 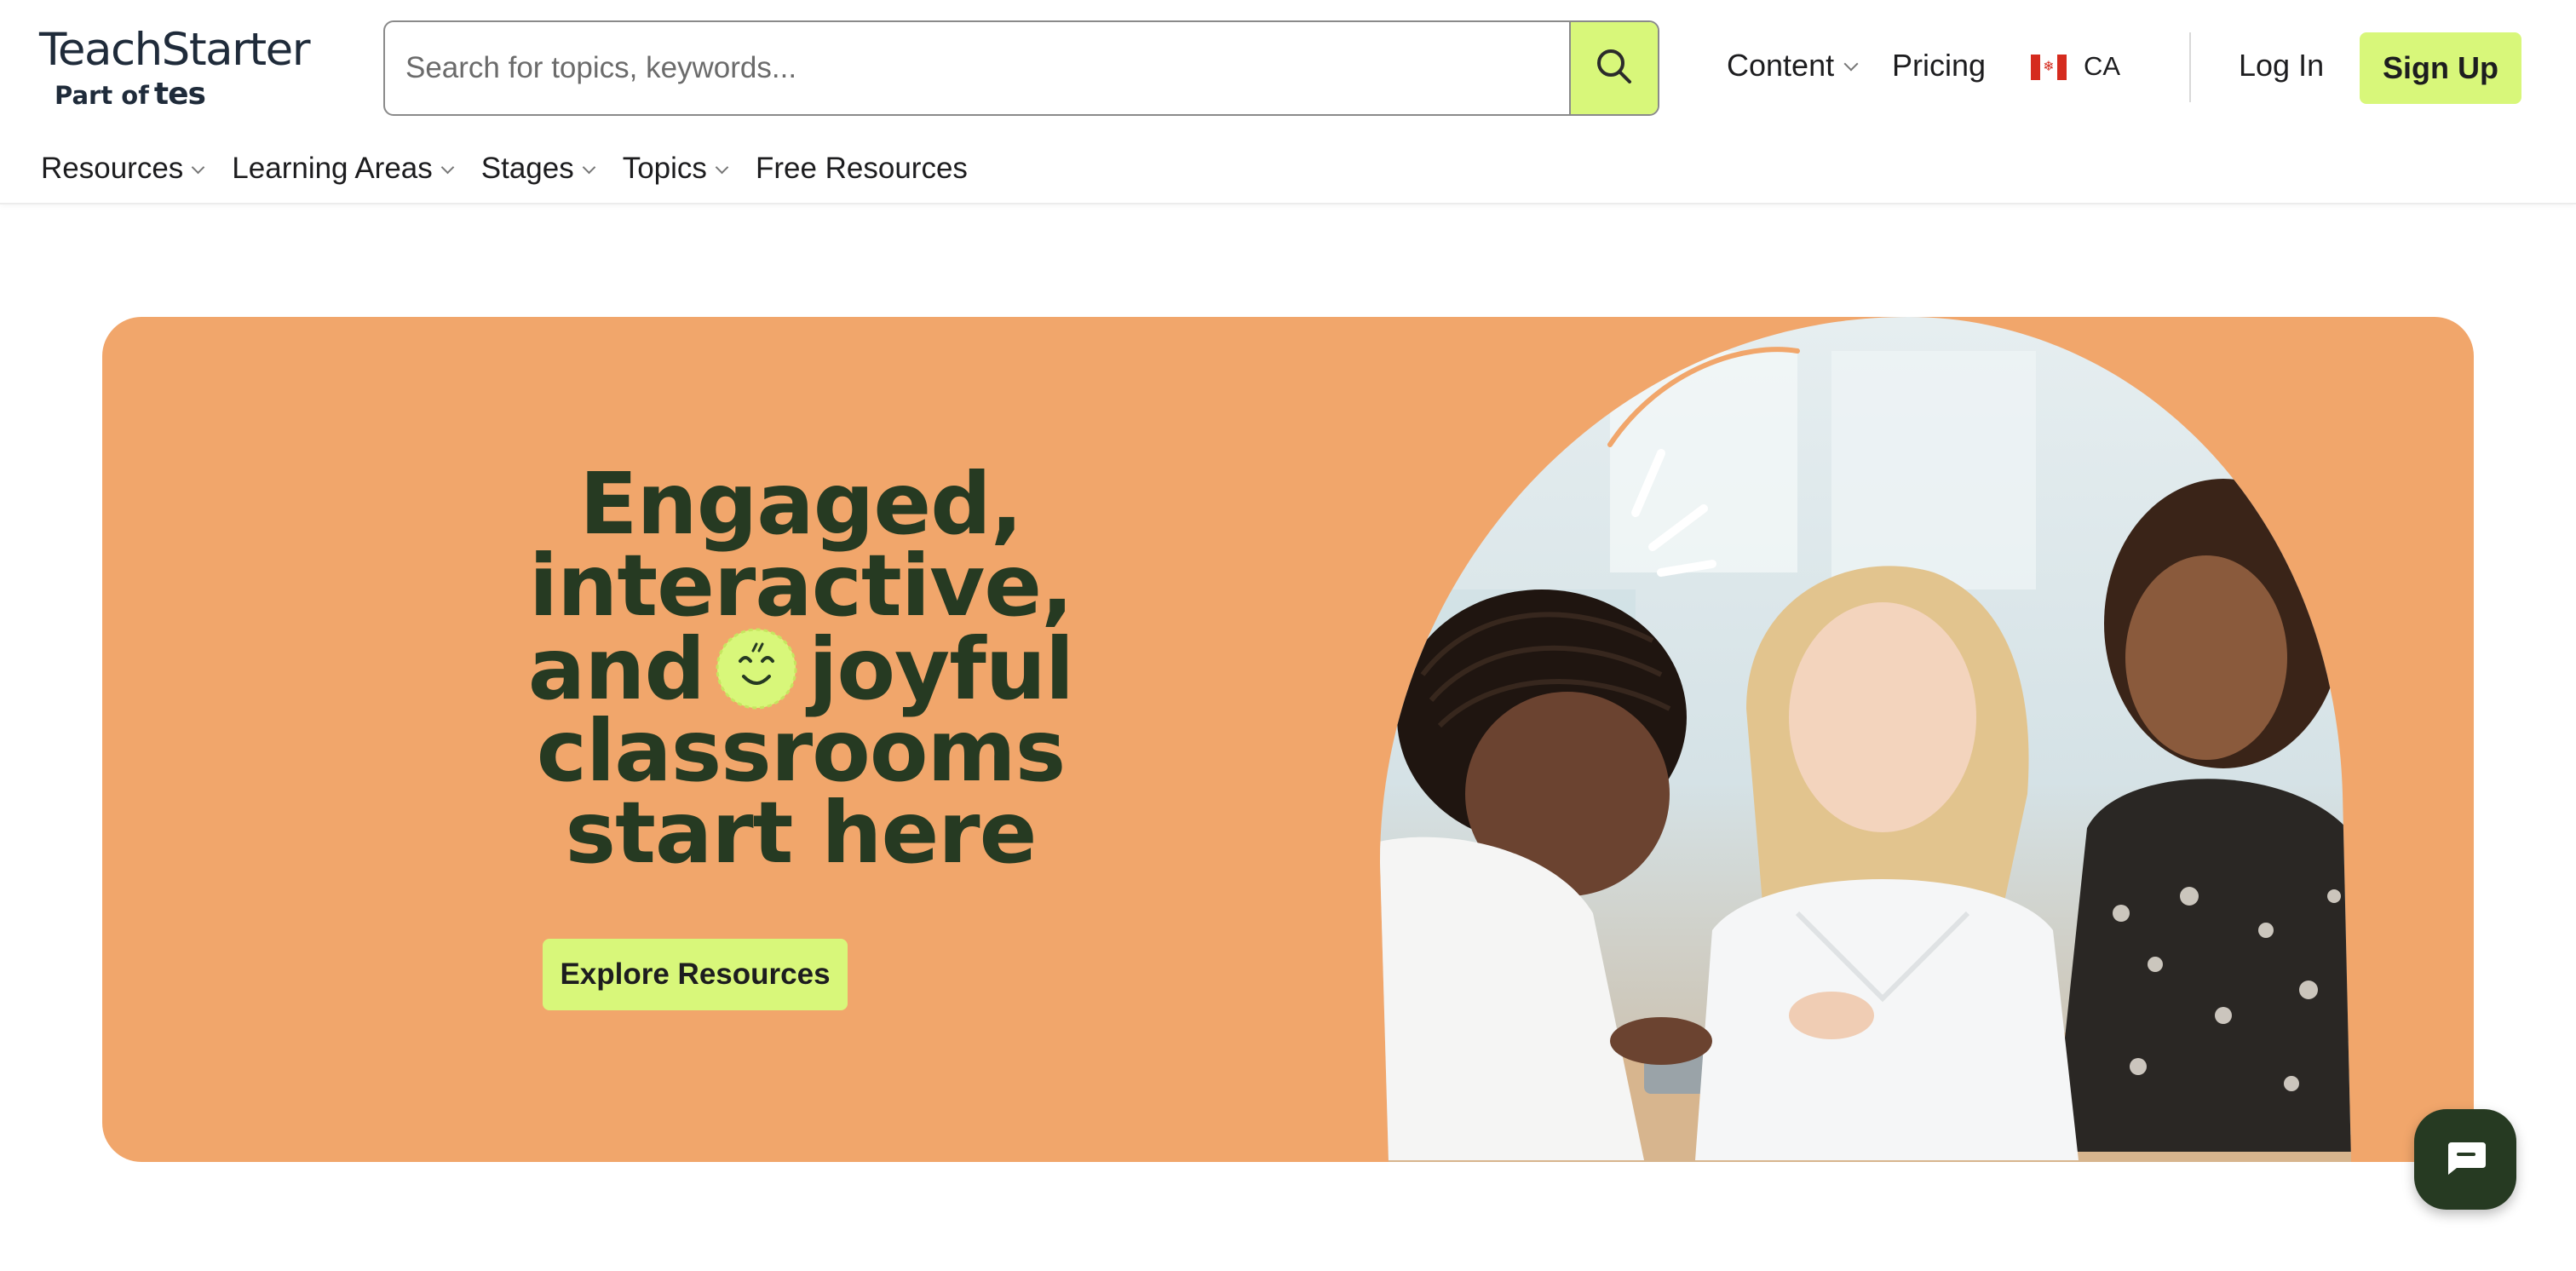 I want to click on header-divider, so click(x=2190, y=67).